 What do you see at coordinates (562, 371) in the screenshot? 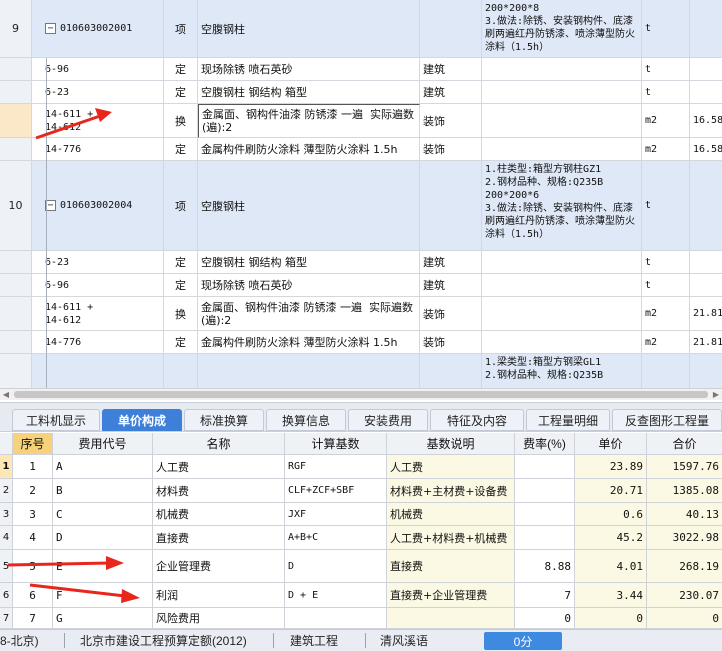
I see `item-feature: 1.梁类型:箱型方钢梁GL1 2.钢材品种、规格:Q235B` at bounding box center [562, 371].